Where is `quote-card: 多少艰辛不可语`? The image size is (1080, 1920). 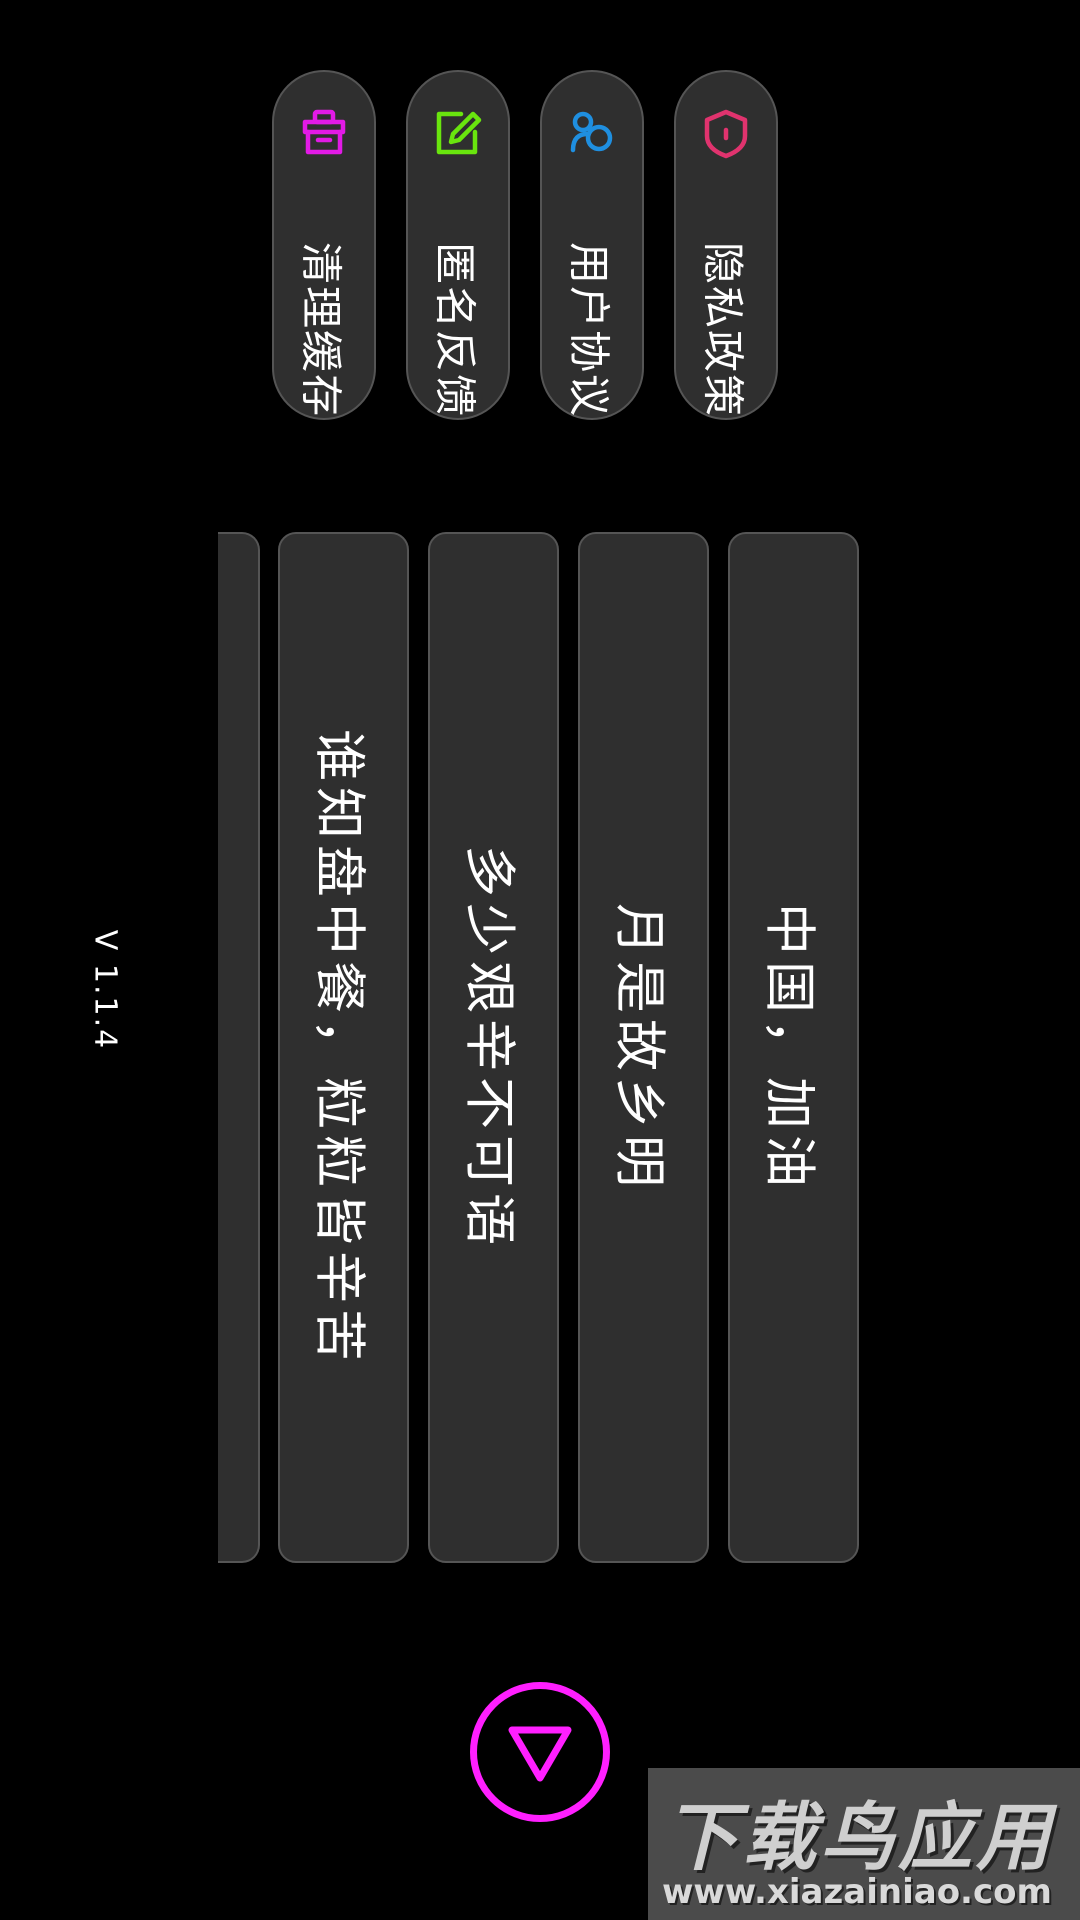
quote-card: 多少艰辛不可语 is located at coordinates (493, 1047).